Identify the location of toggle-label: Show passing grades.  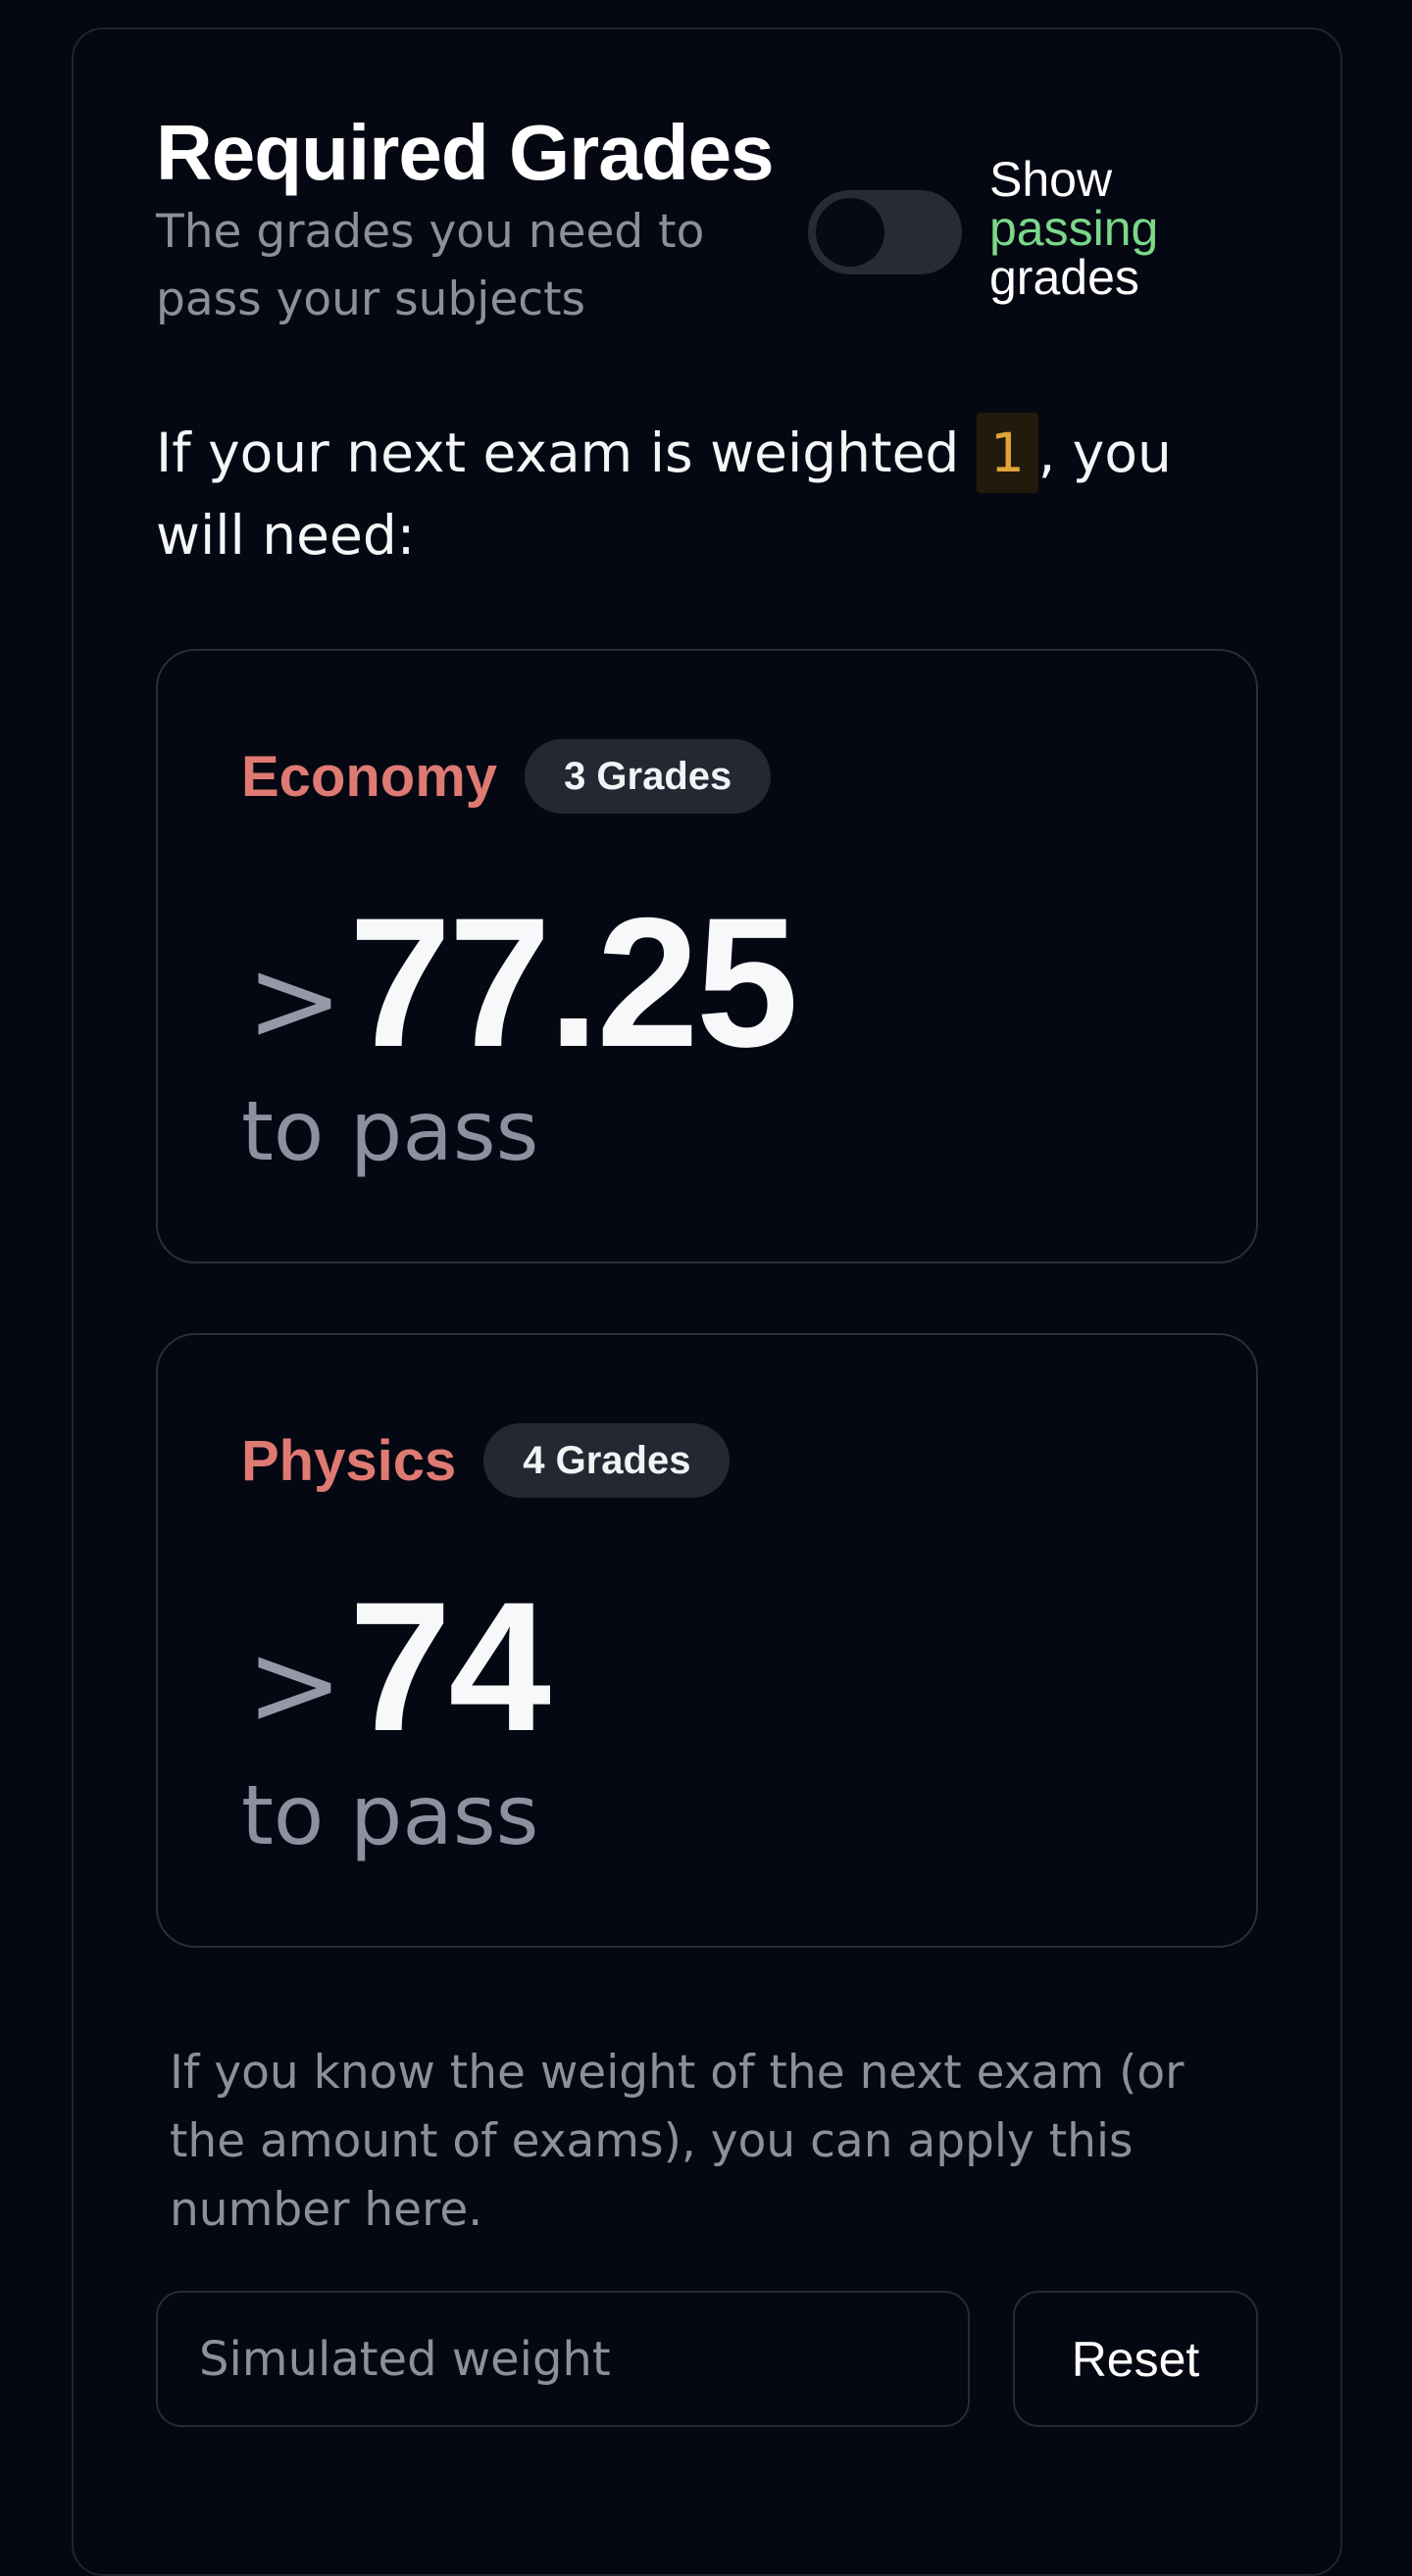
(1073, 228).